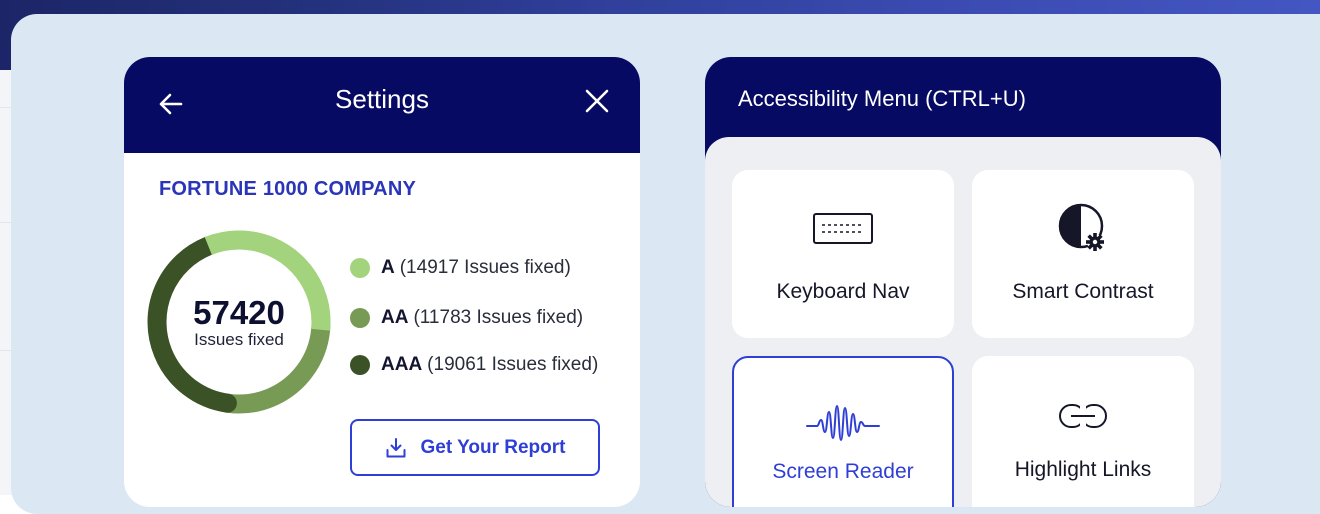  I want to click on tile-label: Highlight Links, so click(1083, 469).